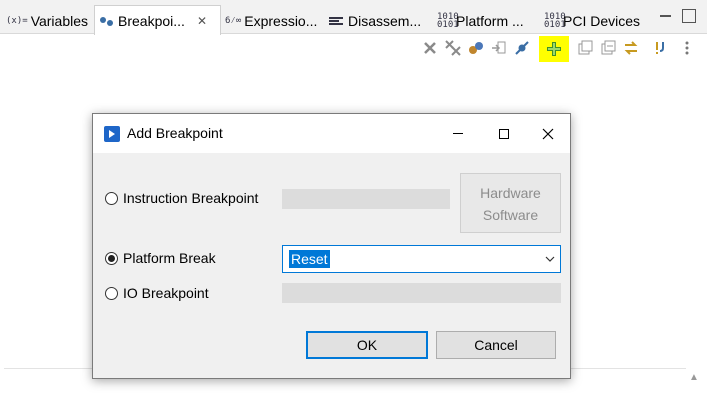 This screenshot has height=410, width=707. I want to click on collapse-all-button, so click(608, 48).